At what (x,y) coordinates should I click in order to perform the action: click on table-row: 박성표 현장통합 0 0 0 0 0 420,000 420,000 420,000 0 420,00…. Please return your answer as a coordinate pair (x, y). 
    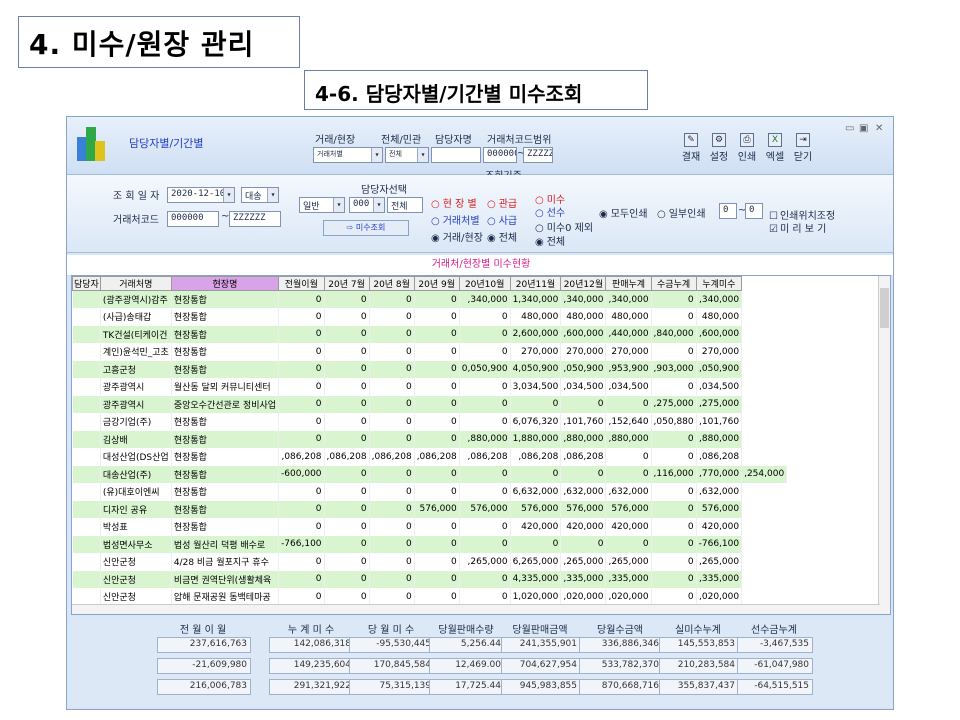
    Looking at the image, I should click on (429, 527).